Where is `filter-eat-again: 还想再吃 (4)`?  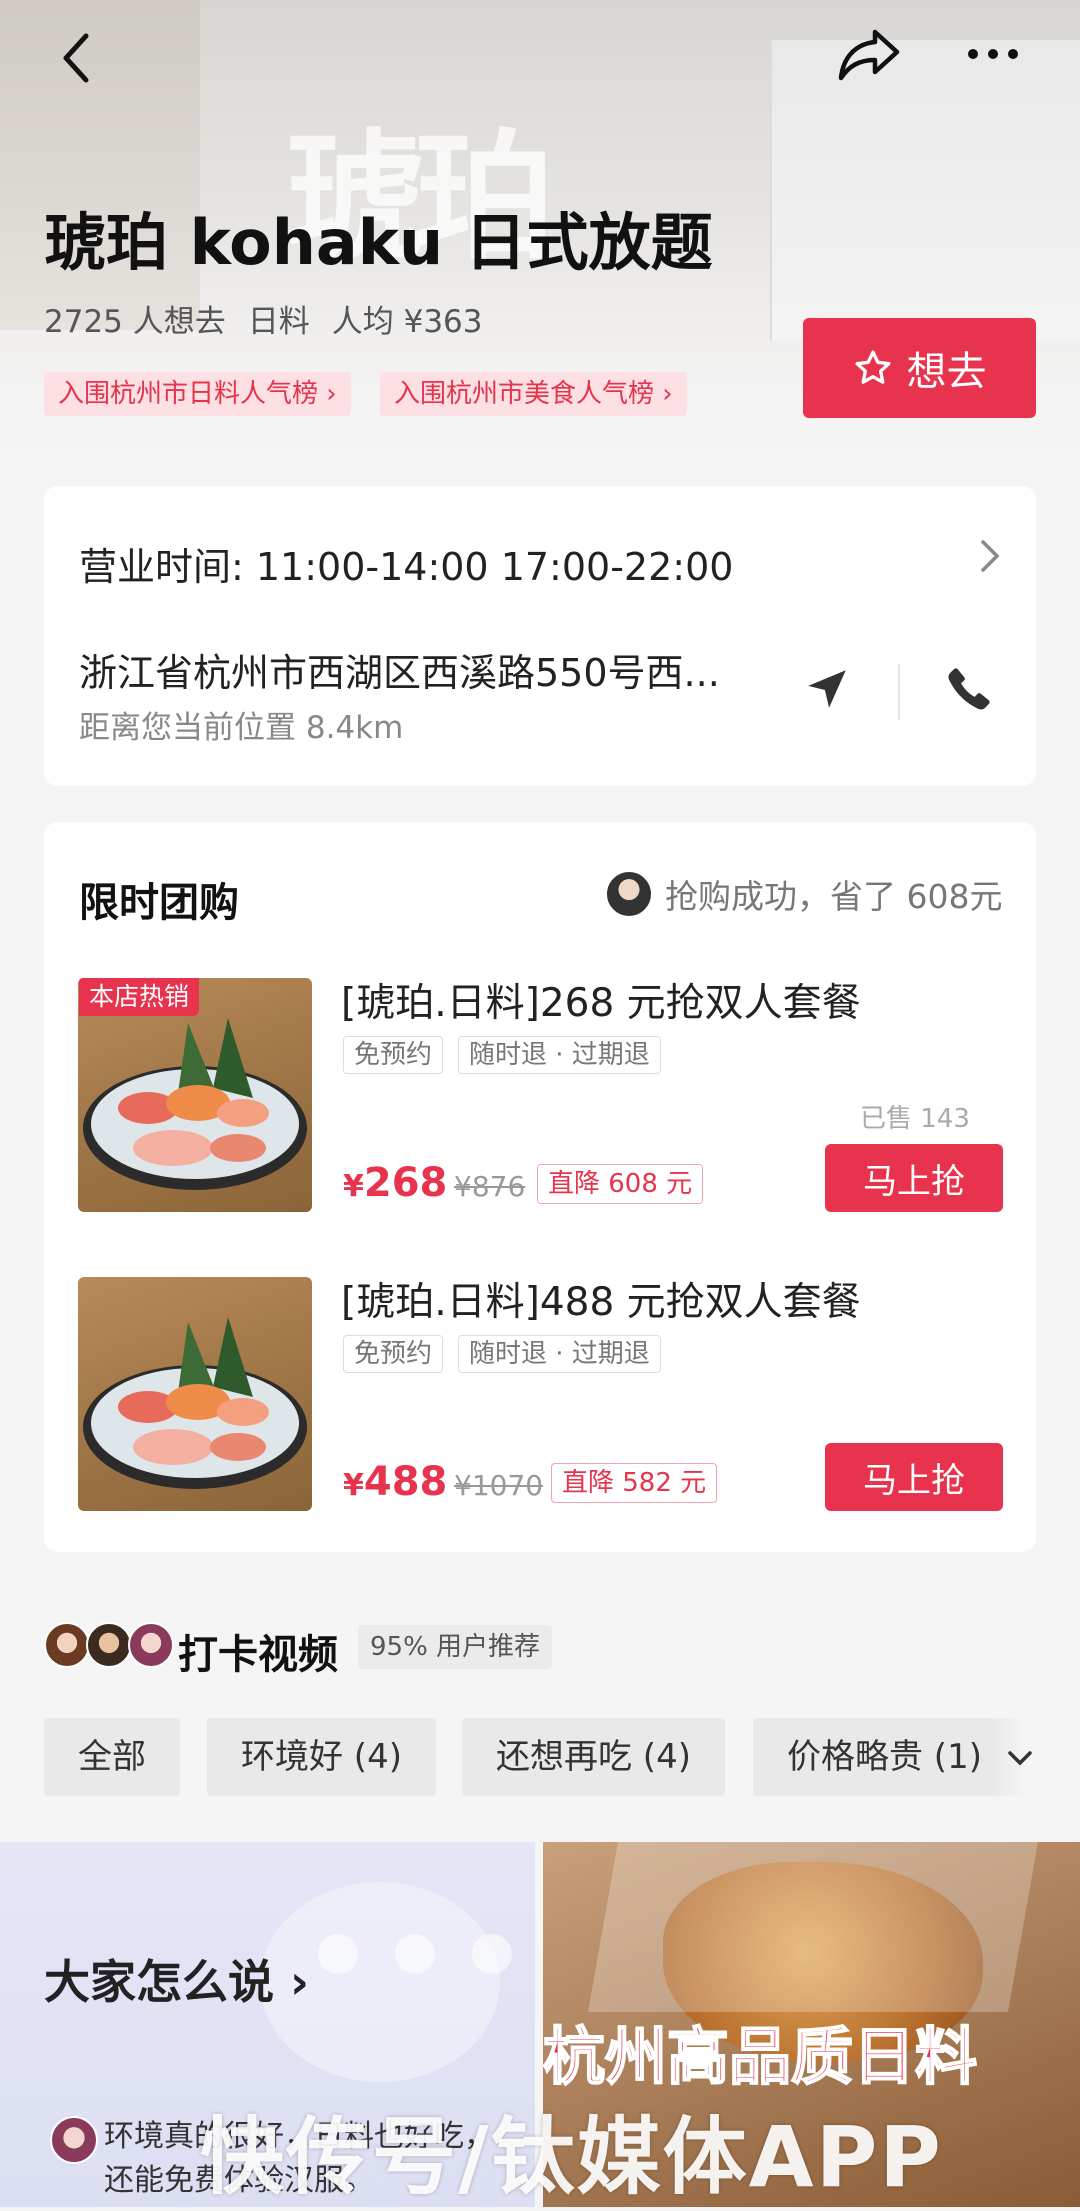
filter-eat-again: 还想再吃 (4) is located at coordinates (593, 1757).